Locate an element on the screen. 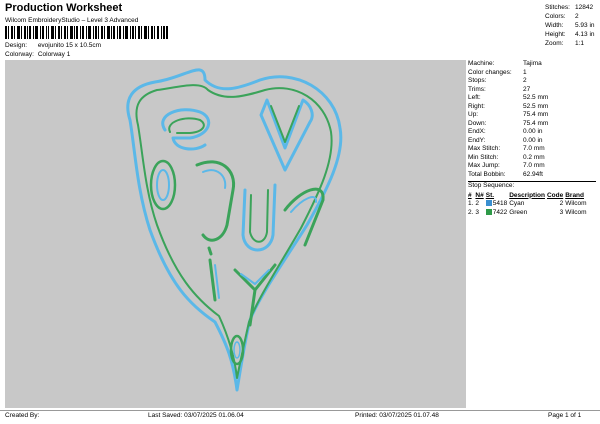 Image resolution: width=600 pixels, height=424 pixels. detail-row: Up: 75.4 mm is located at coordinates (508, 114).